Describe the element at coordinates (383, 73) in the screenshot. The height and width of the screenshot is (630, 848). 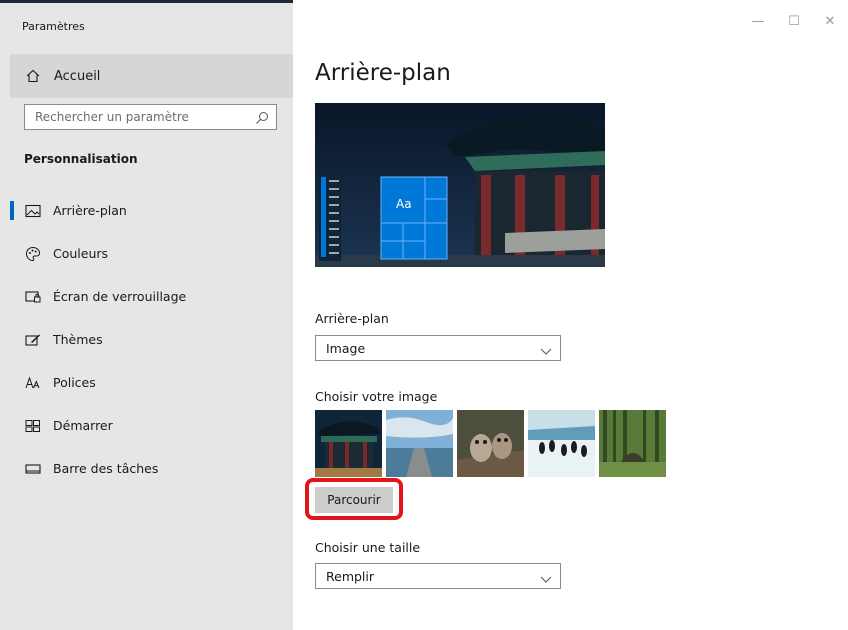
I see `page-title: Arrière-plan` at that location.